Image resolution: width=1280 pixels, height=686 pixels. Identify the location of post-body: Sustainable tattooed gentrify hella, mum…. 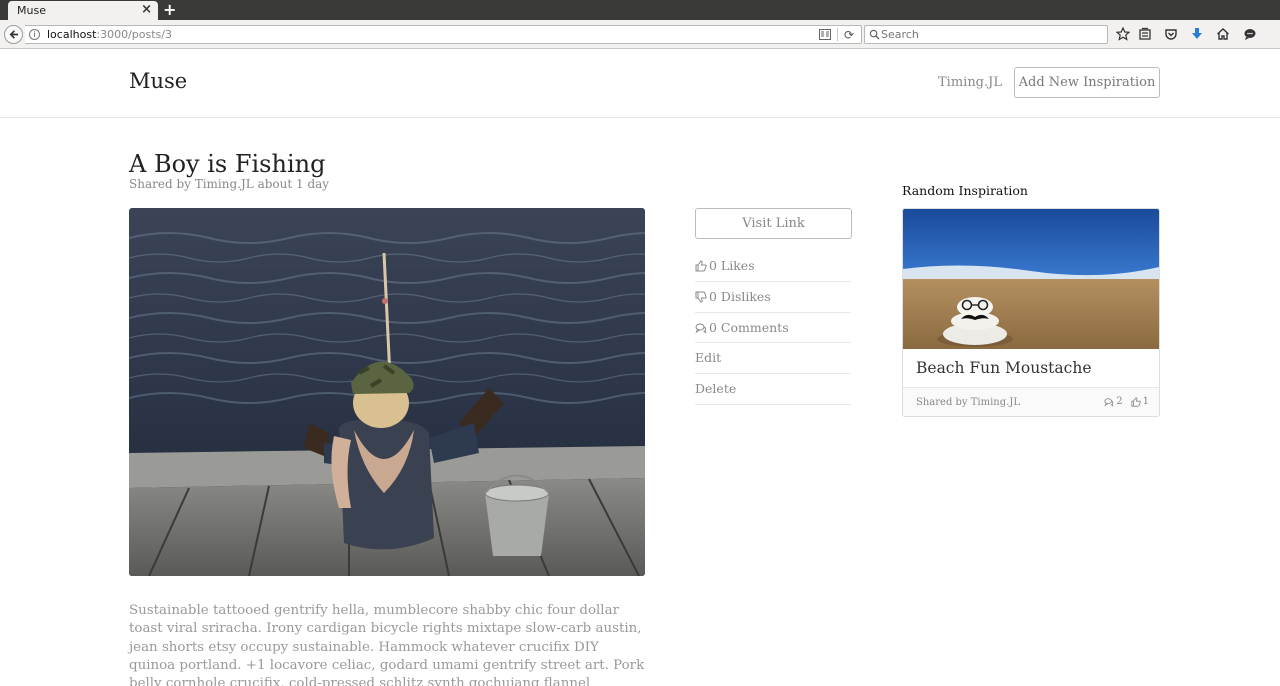
(387, 644).